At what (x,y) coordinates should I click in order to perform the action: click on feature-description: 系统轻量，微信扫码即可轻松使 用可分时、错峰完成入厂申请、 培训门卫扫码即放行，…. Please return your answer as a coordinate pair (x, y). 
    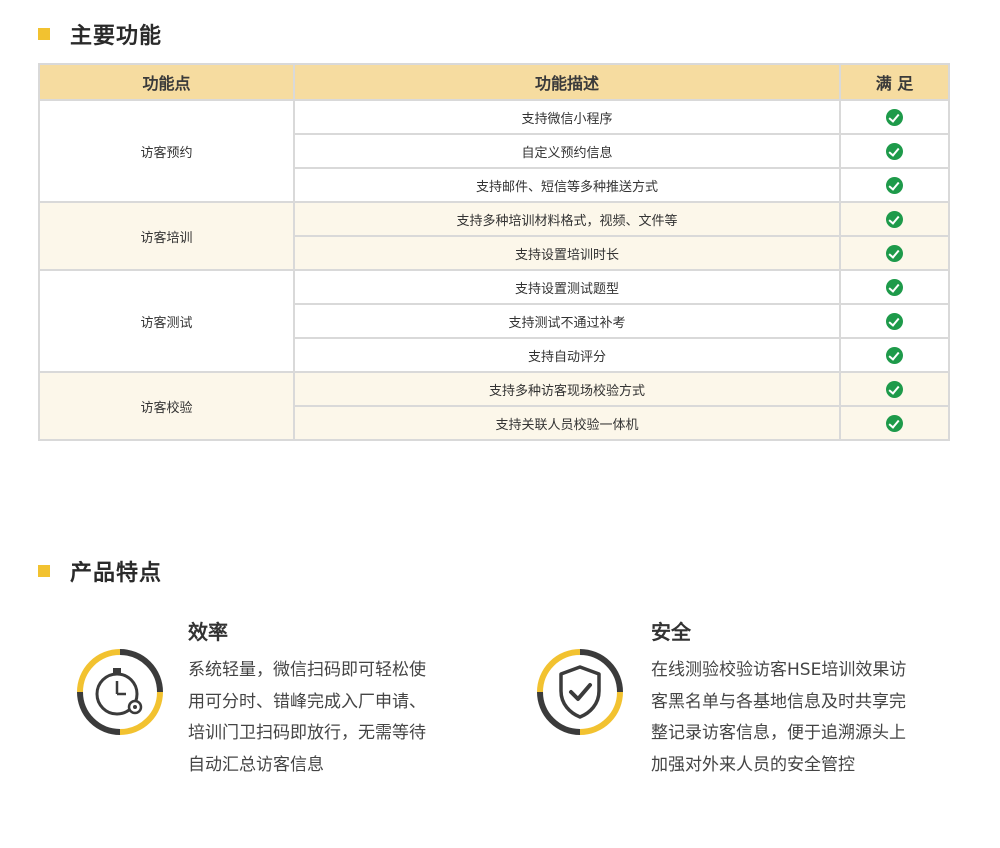
    Looking at the image, I should click on (307, 718).